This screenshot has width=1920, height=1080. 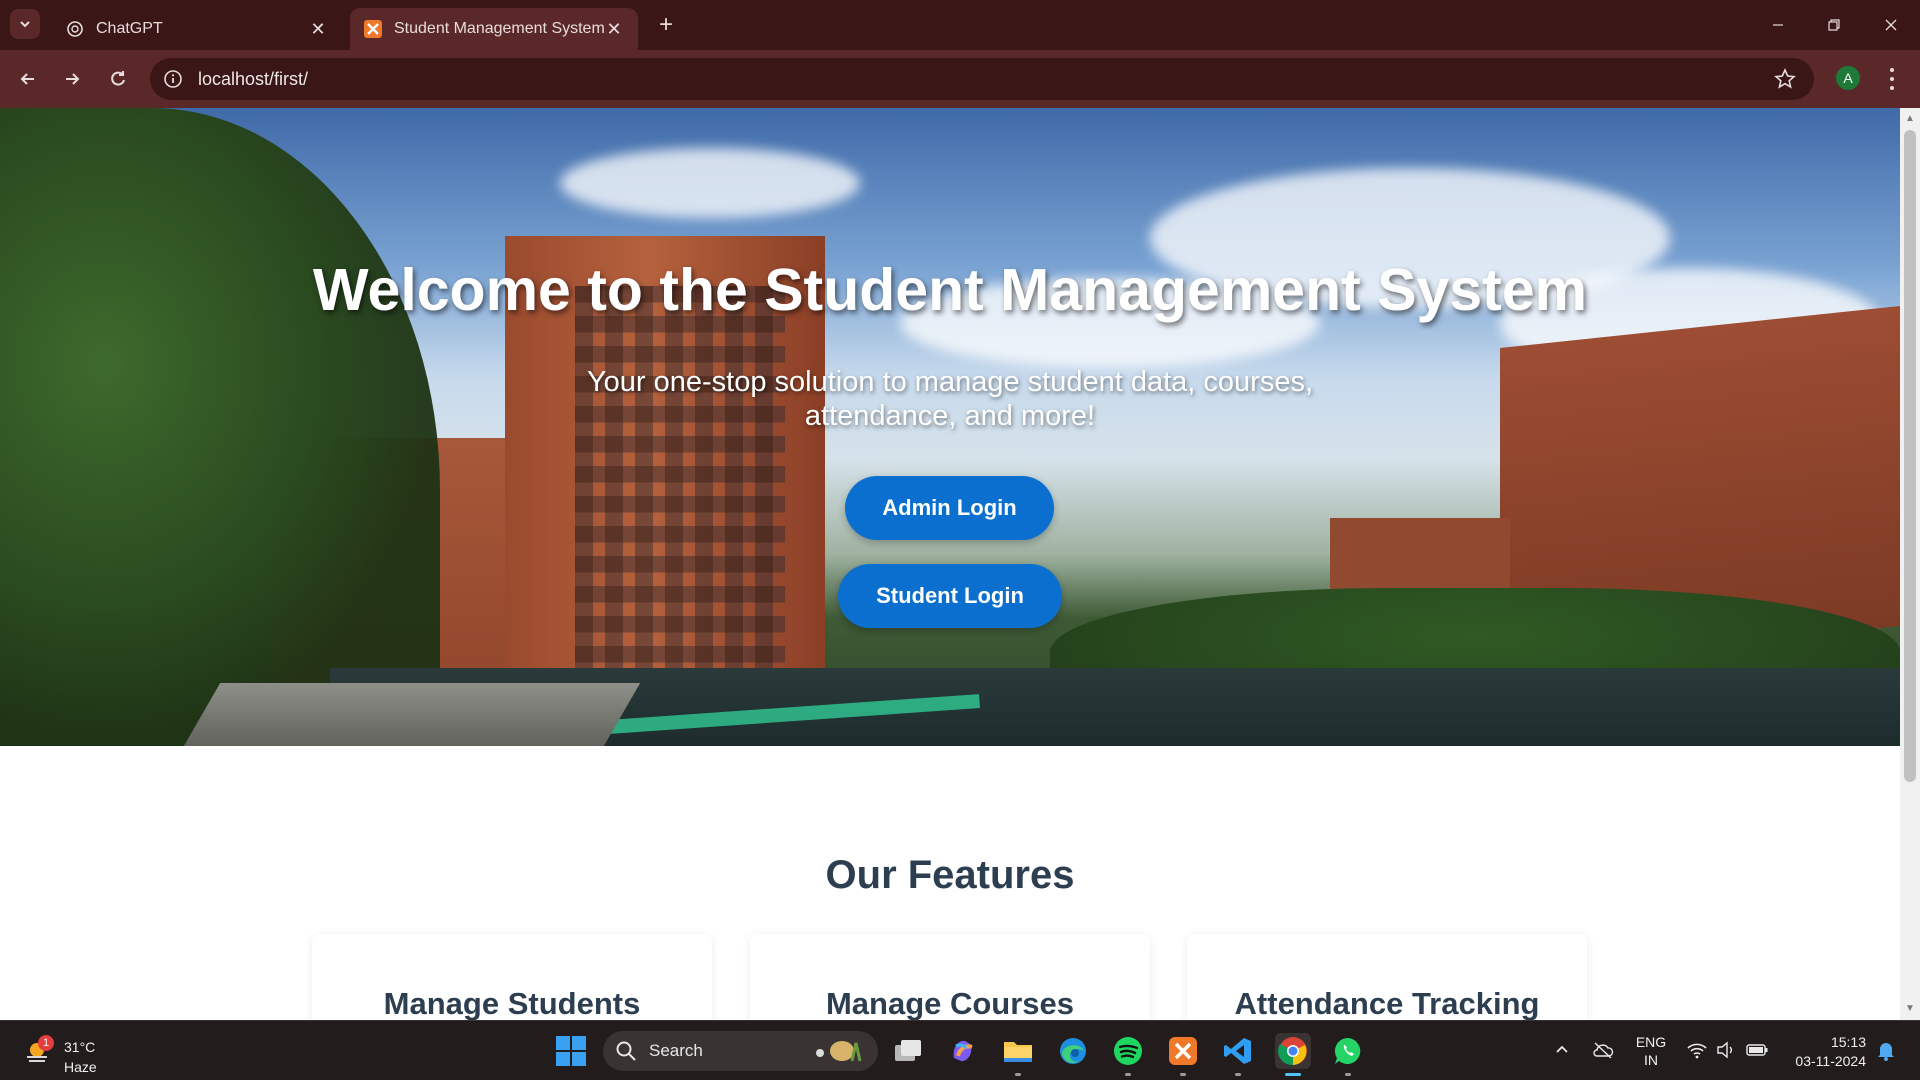 I want to click on notification-bell-icon, so click(x=1886, y=1051).